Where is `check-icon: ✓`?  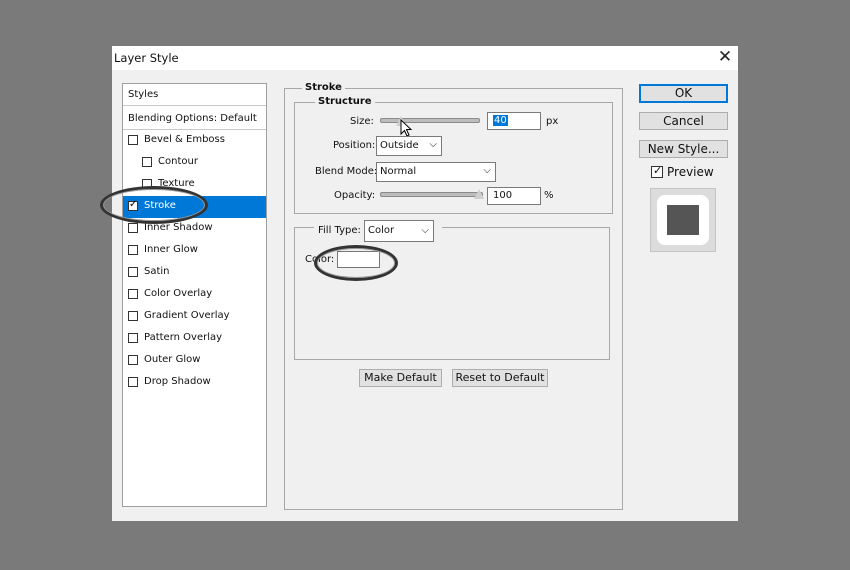
check-icon: ✓ is located at coordinates (658, 170).